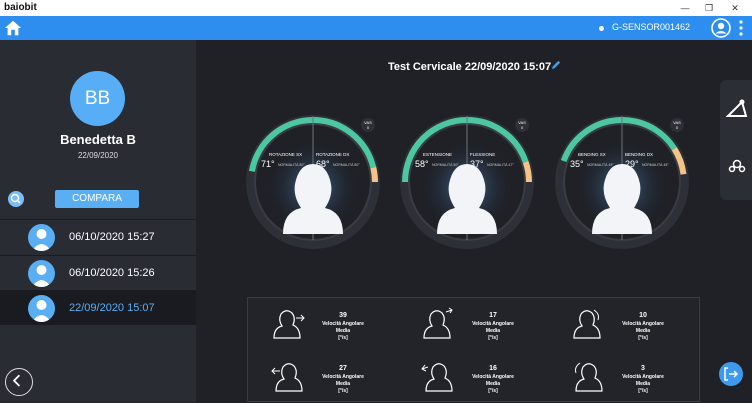 This screenshot has height=403, width=752. I want to click on gauge-right-label: ROTAZIONE DX, so click(333, 154).